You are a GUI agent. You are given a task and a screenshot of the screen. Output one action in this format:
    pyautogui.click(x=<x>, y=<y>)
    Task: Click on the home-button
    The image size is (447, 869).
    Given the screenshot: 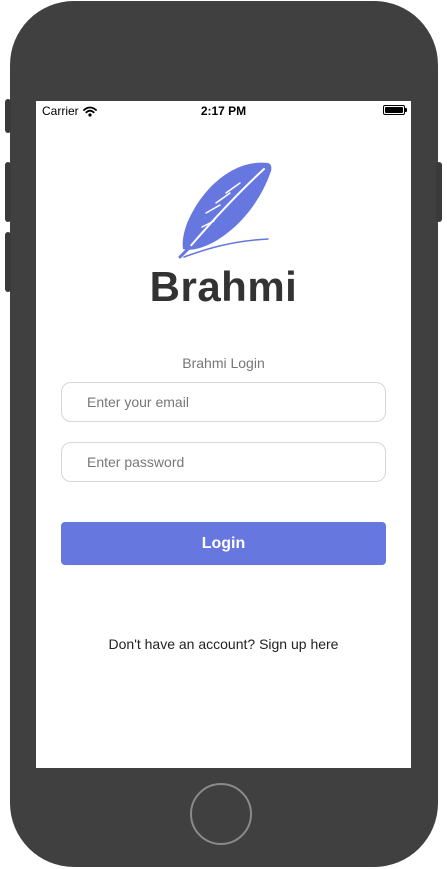 What is the action you would take?
    pyautogui.click(x=221, y=814)
    